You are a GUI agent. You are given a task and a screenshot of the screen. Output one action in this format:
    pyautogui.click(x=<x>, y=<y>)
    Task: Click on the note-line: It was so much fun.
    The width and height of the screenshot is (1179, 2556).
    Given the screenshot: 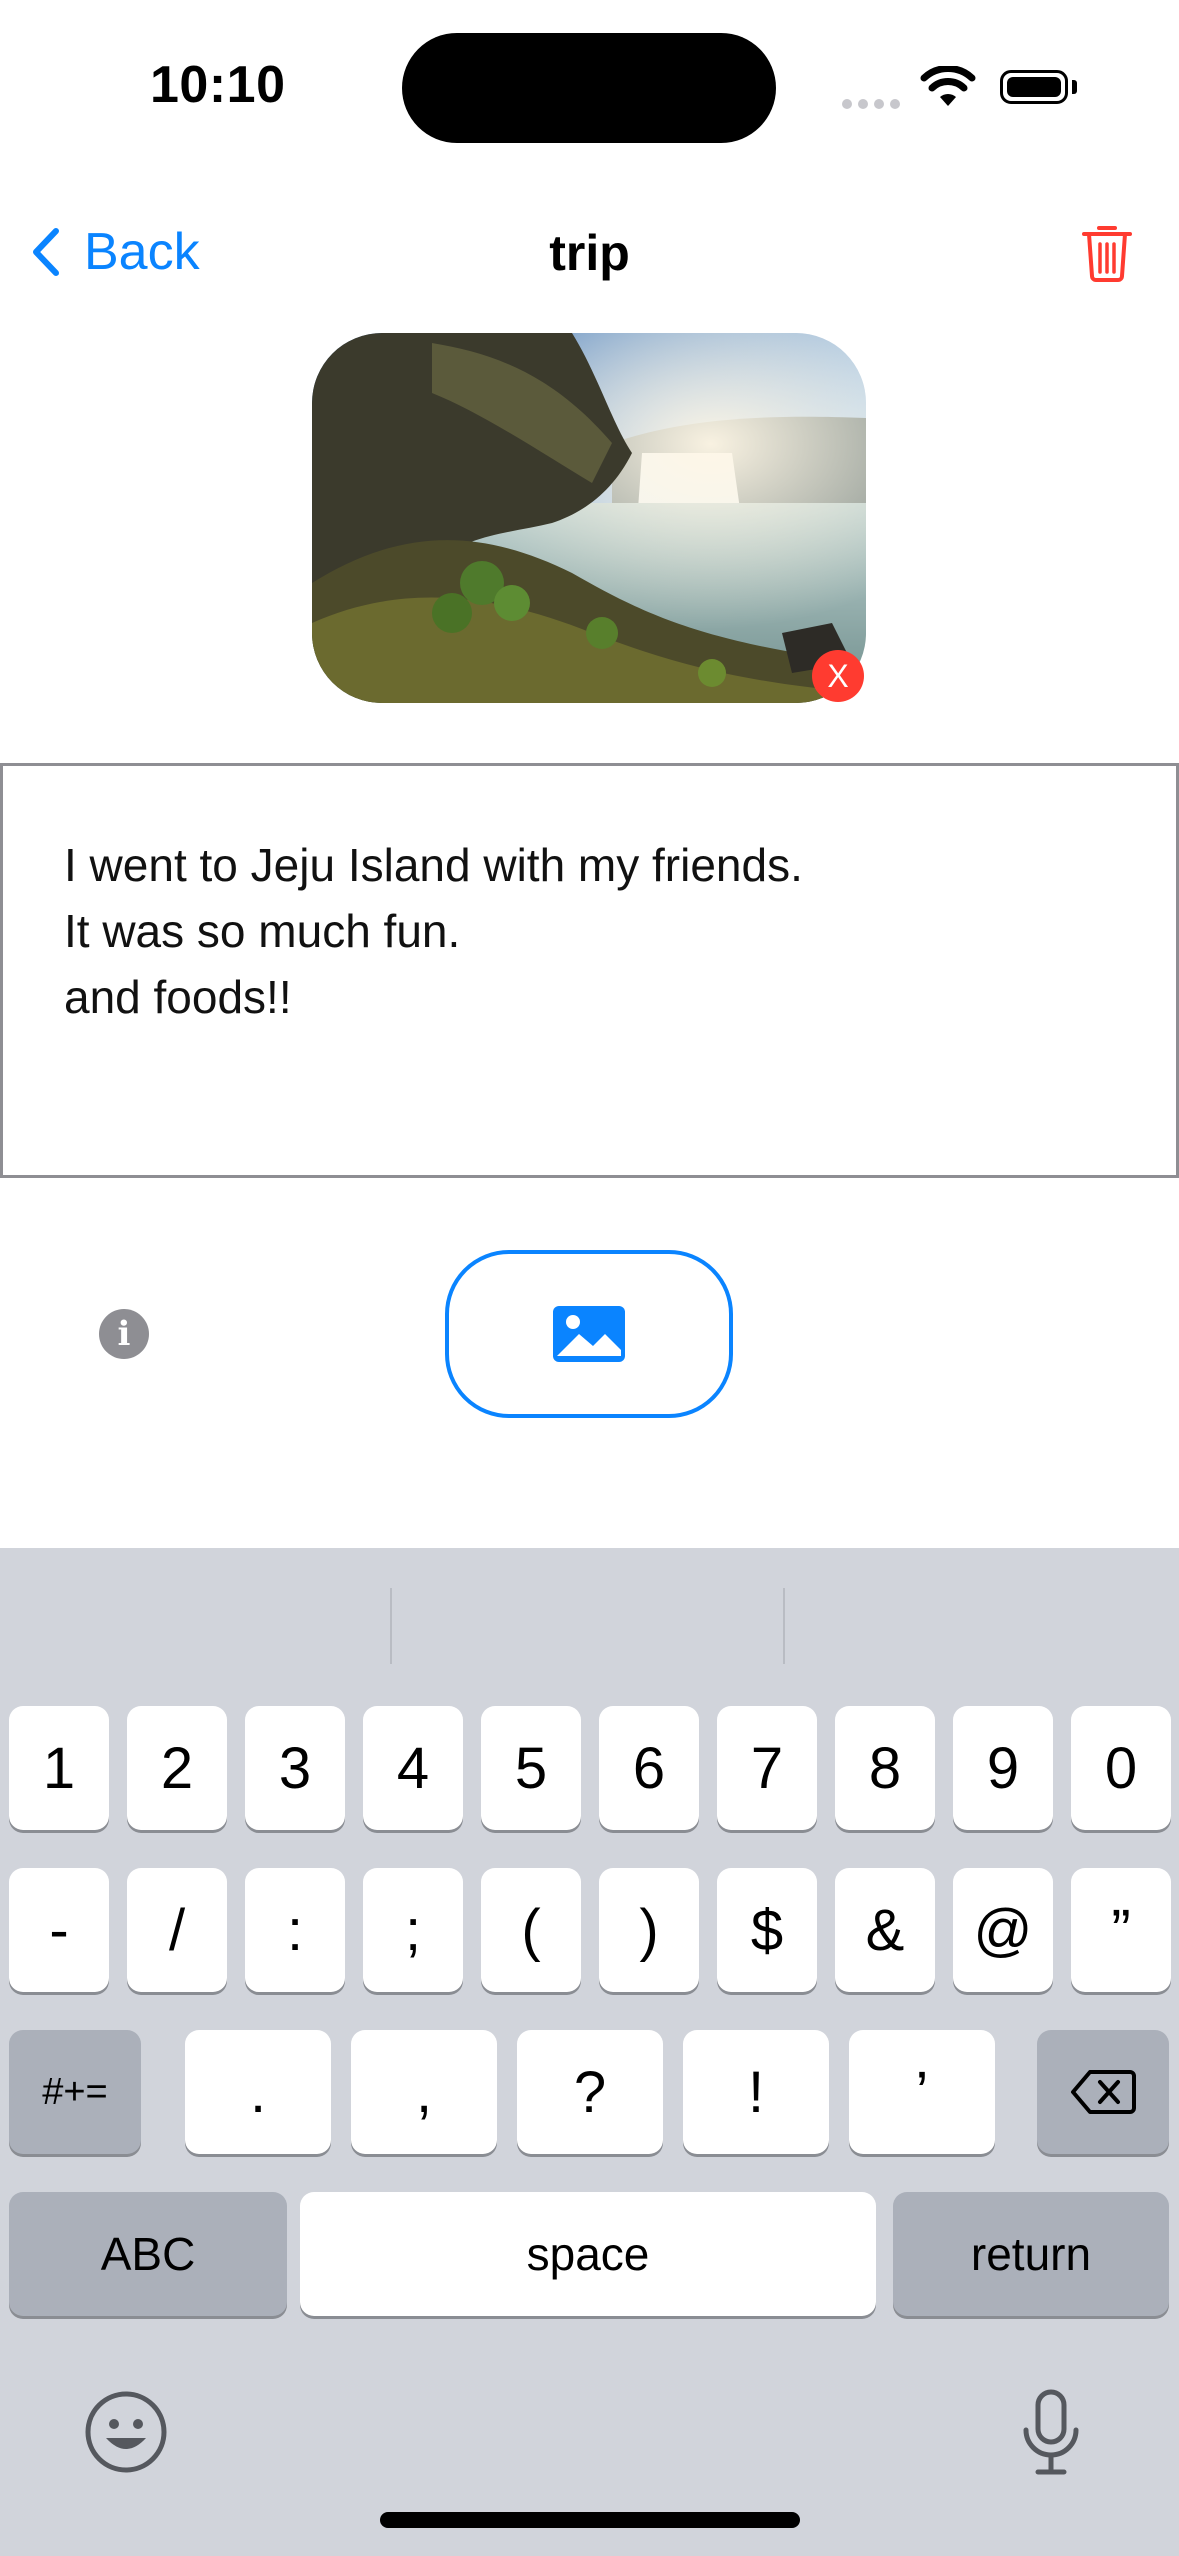 What is the action you would take?
    pyautogui.click(x=262, y=931)
    